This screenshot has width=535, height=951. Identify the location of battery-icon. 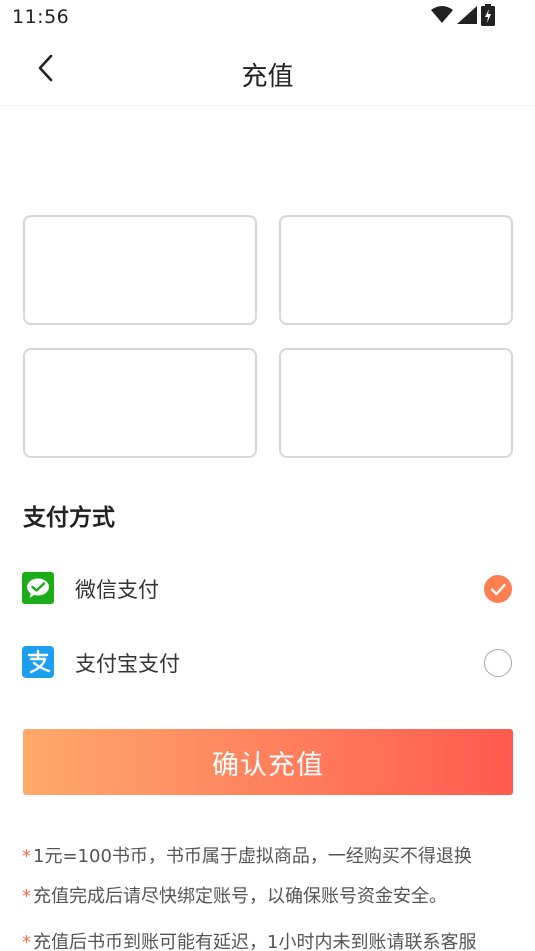
(488, 17).